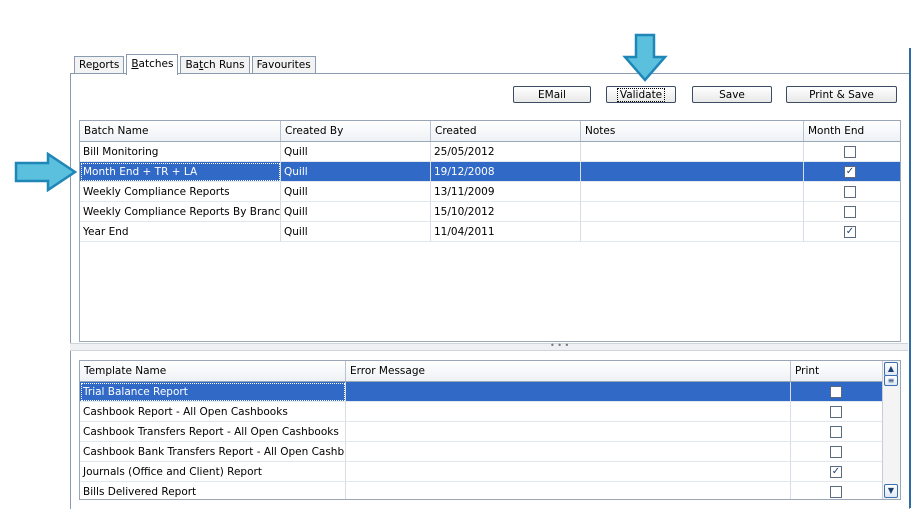 The height and width of the screenshot is (509, 915). Describe the element at coordinates (506, 232) in the screenshot. I see `created-cell: 11/04/2011` at that location.